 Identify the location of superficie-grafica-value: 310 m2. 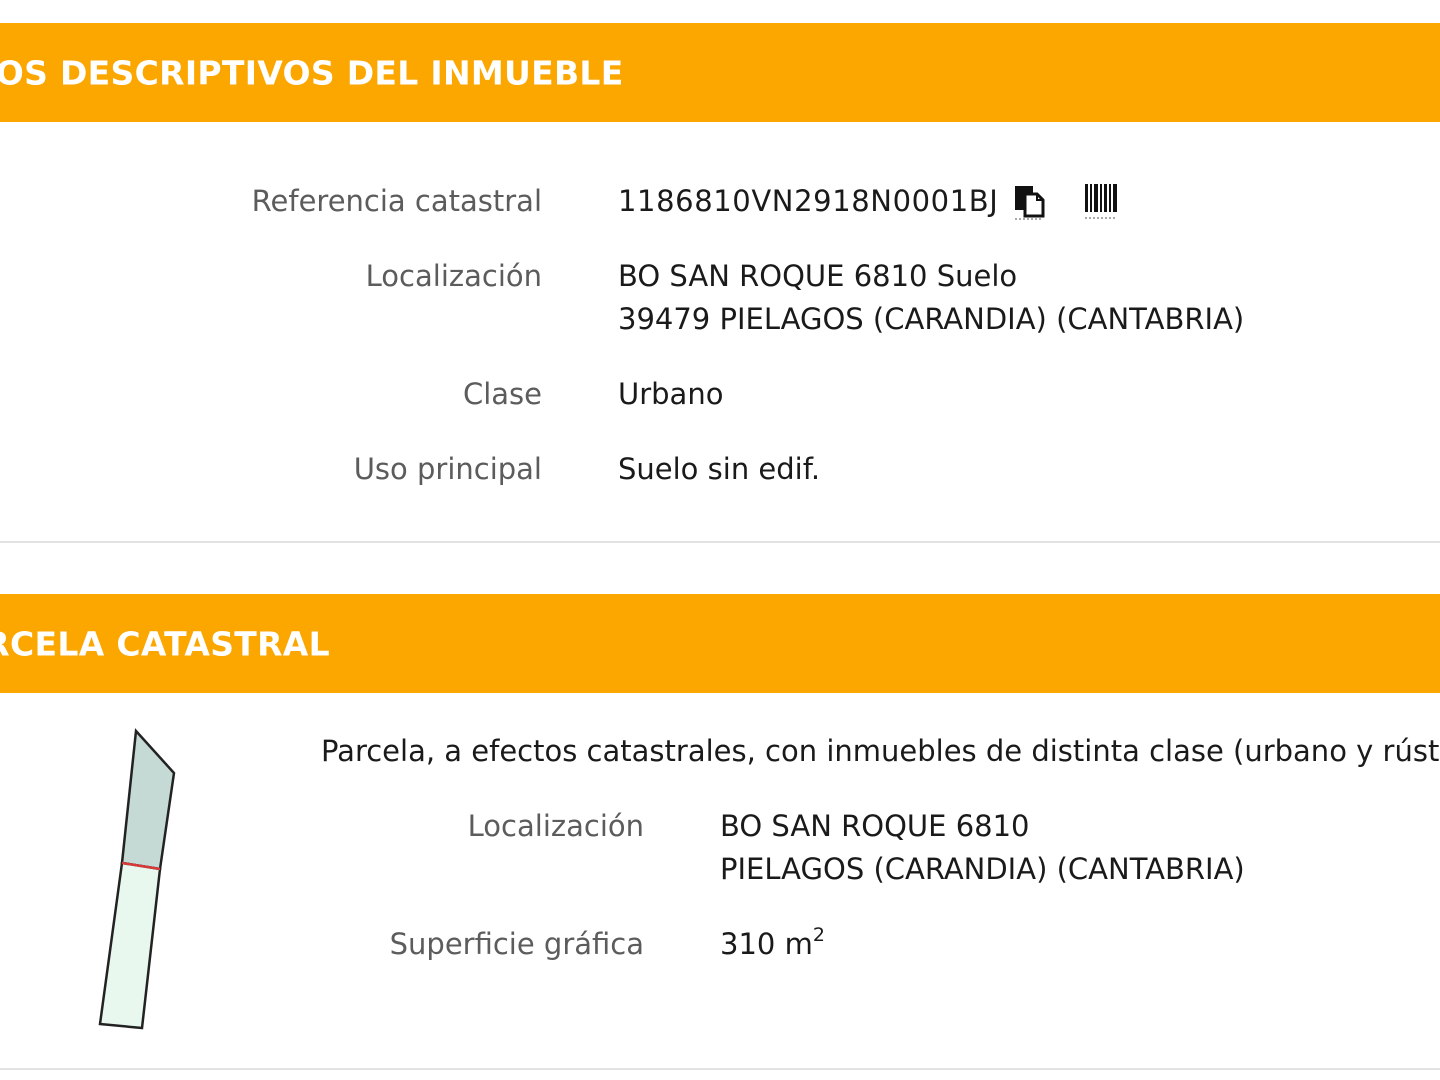
(772, 944).